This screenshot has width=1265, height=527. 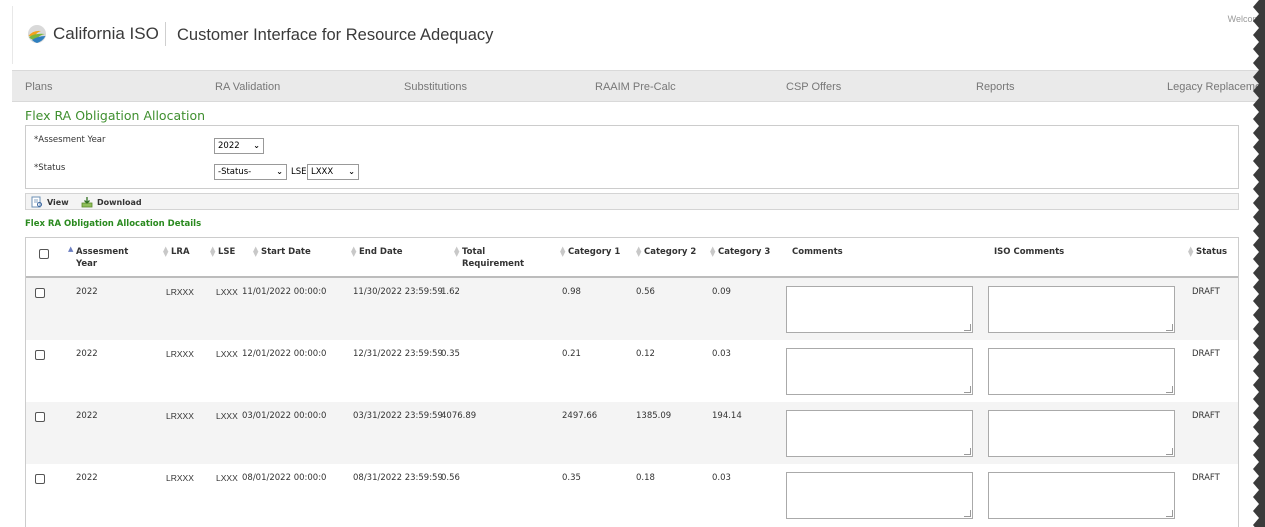 What do you see at coordinates (489, 258) in the screenshot?
I see `header-total-requirement: ▲ ▼ Total Requirement` at bounding box center [489, 258].